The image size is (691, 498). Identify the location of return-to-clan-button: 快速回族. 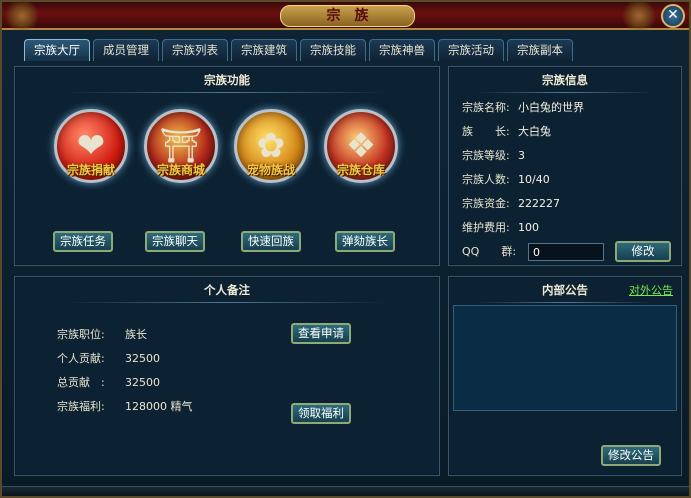
(271, 241).